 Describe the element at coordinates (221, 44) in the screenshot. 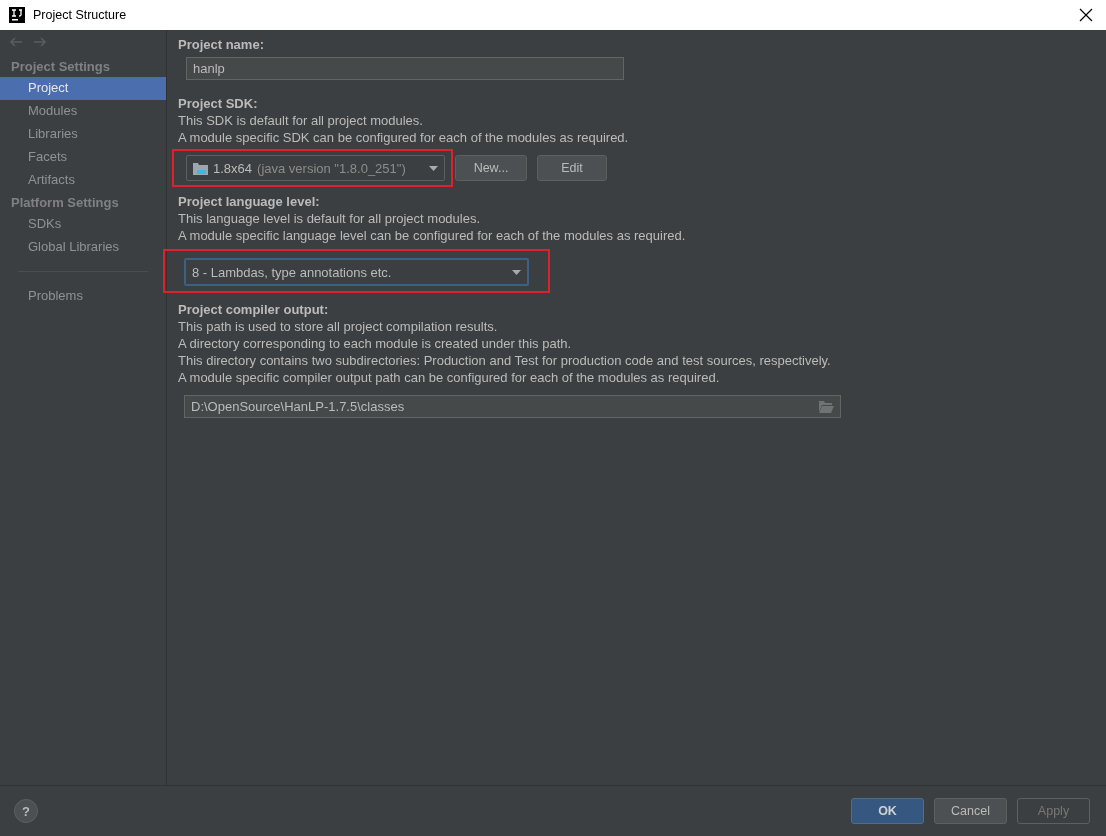

I see `field-label: Project name:` at that location.